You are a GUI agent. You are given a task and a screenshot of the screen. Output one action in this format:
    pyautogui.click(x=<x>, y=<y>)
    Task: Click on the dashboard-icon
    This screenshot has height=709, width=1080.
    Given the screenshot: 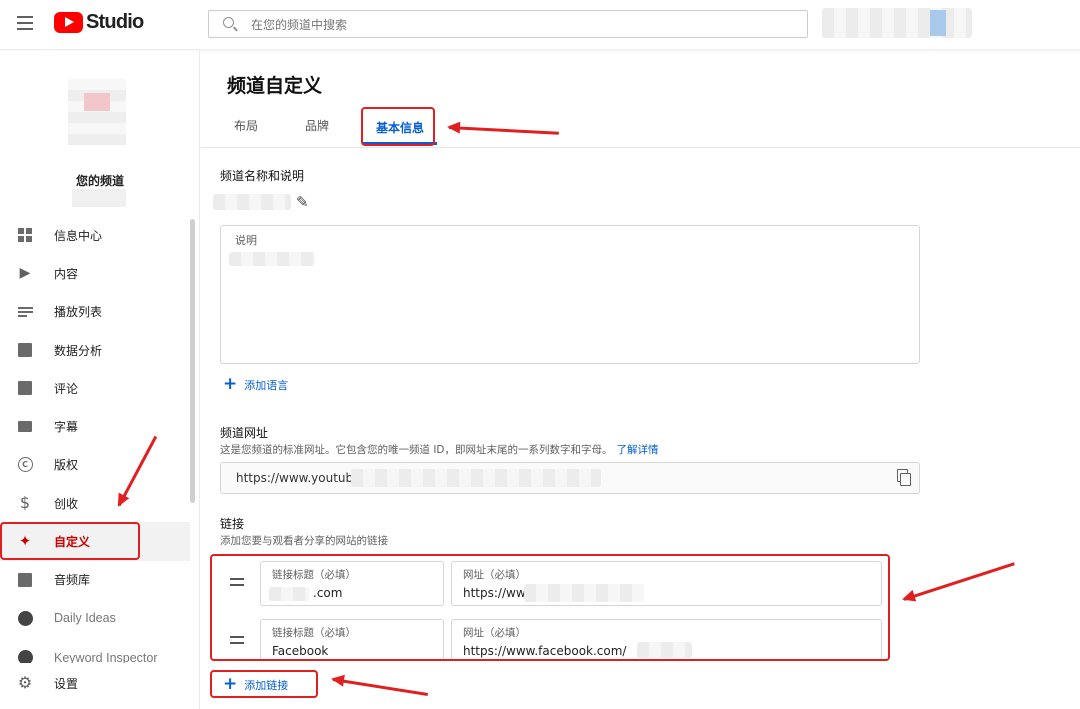 What is the action you would take?
    pyautogui.click(x=25, y=235)
    